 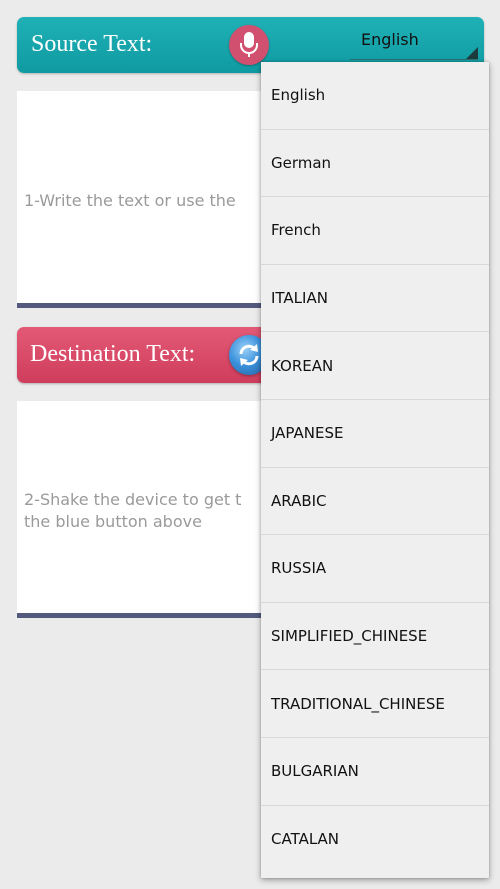 What do you see at coordinates (249, 355) in the screenshot?
I see `refresh-icon` at bounding box center [249, 355].